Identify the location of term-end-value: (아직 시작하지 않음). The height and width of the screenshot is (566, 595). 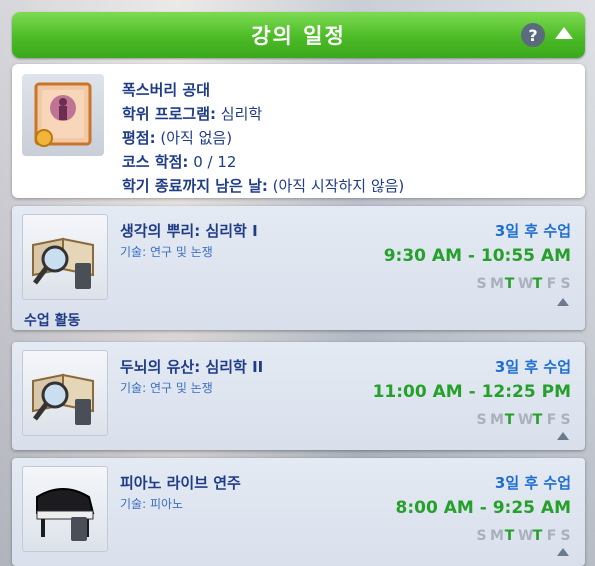
(336, 186).